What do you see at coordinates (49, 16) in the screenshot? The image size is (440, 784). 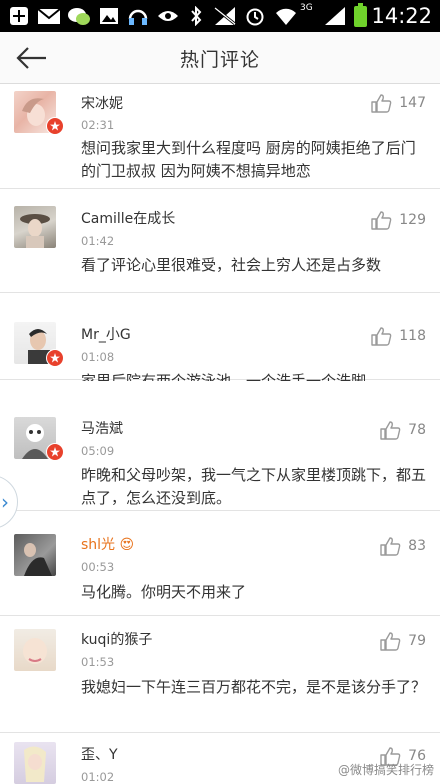 I see `mail-icon` at bounding box center [49, 16].